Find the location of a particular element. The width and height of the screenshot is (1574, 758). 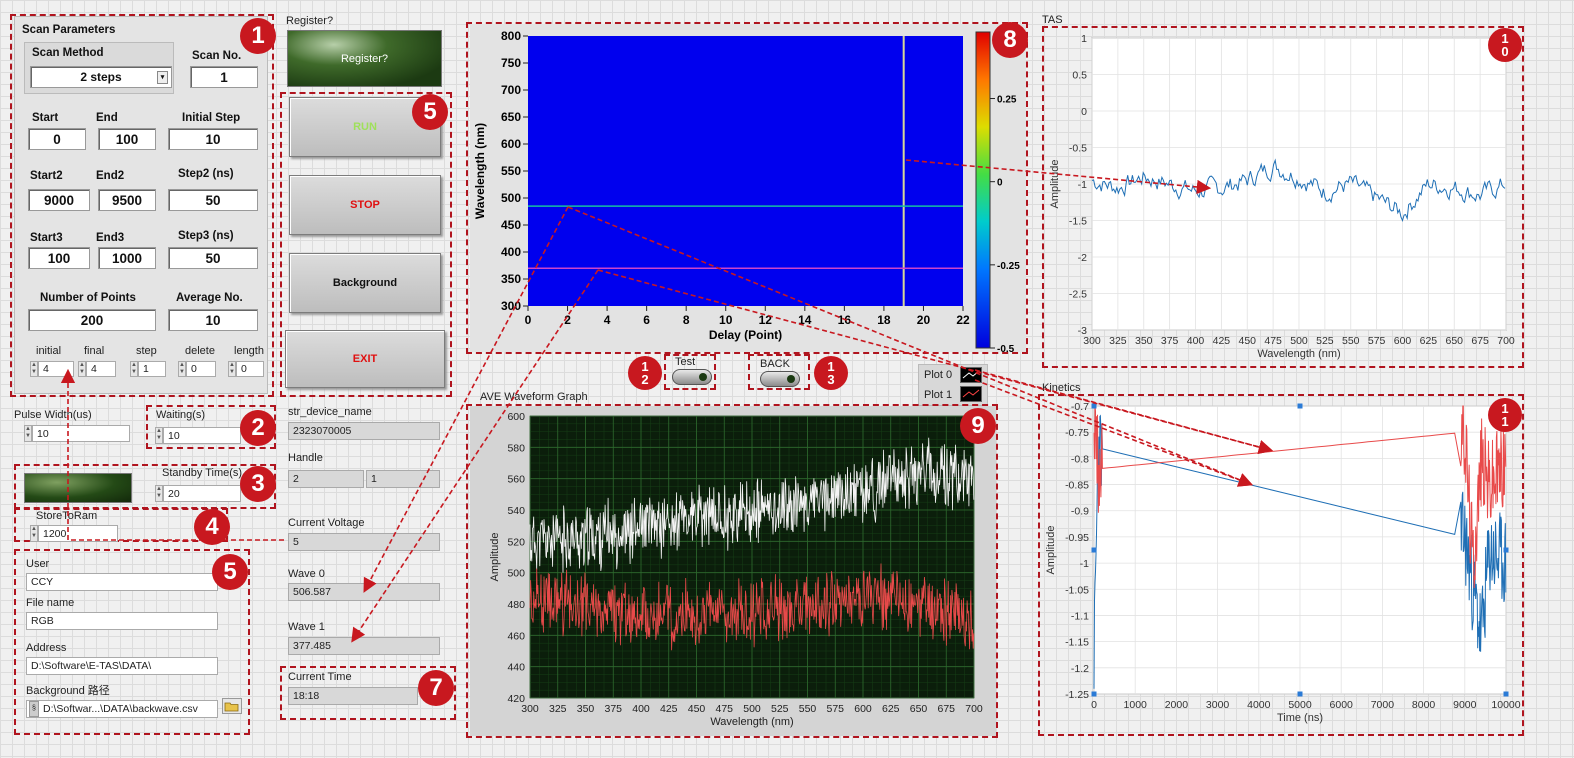

badge-5-buttons: 5 is located at coordinates (430, 112).